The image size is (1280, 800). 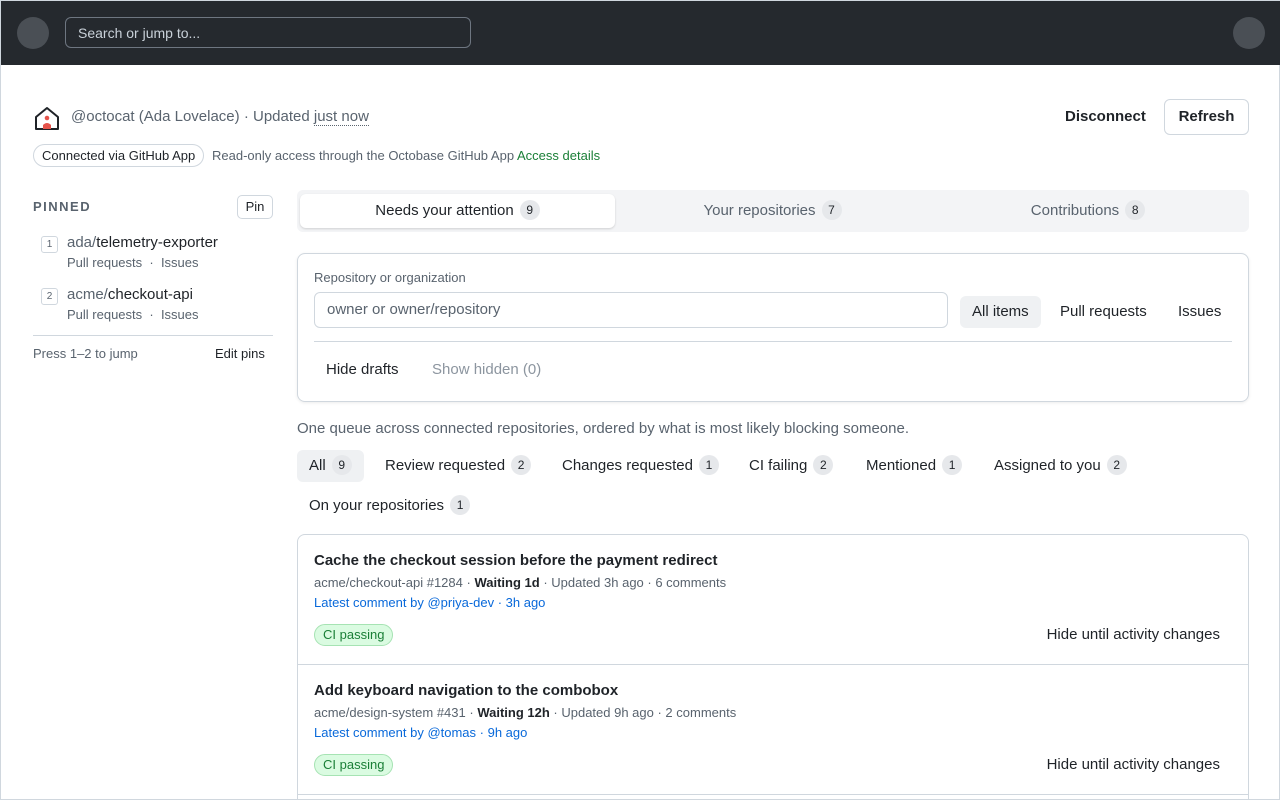 What do you see at coordinates (240, 353) in the screenshot?
I see `edit-pins-button: Edit pins` at bounding box center [240, 353].